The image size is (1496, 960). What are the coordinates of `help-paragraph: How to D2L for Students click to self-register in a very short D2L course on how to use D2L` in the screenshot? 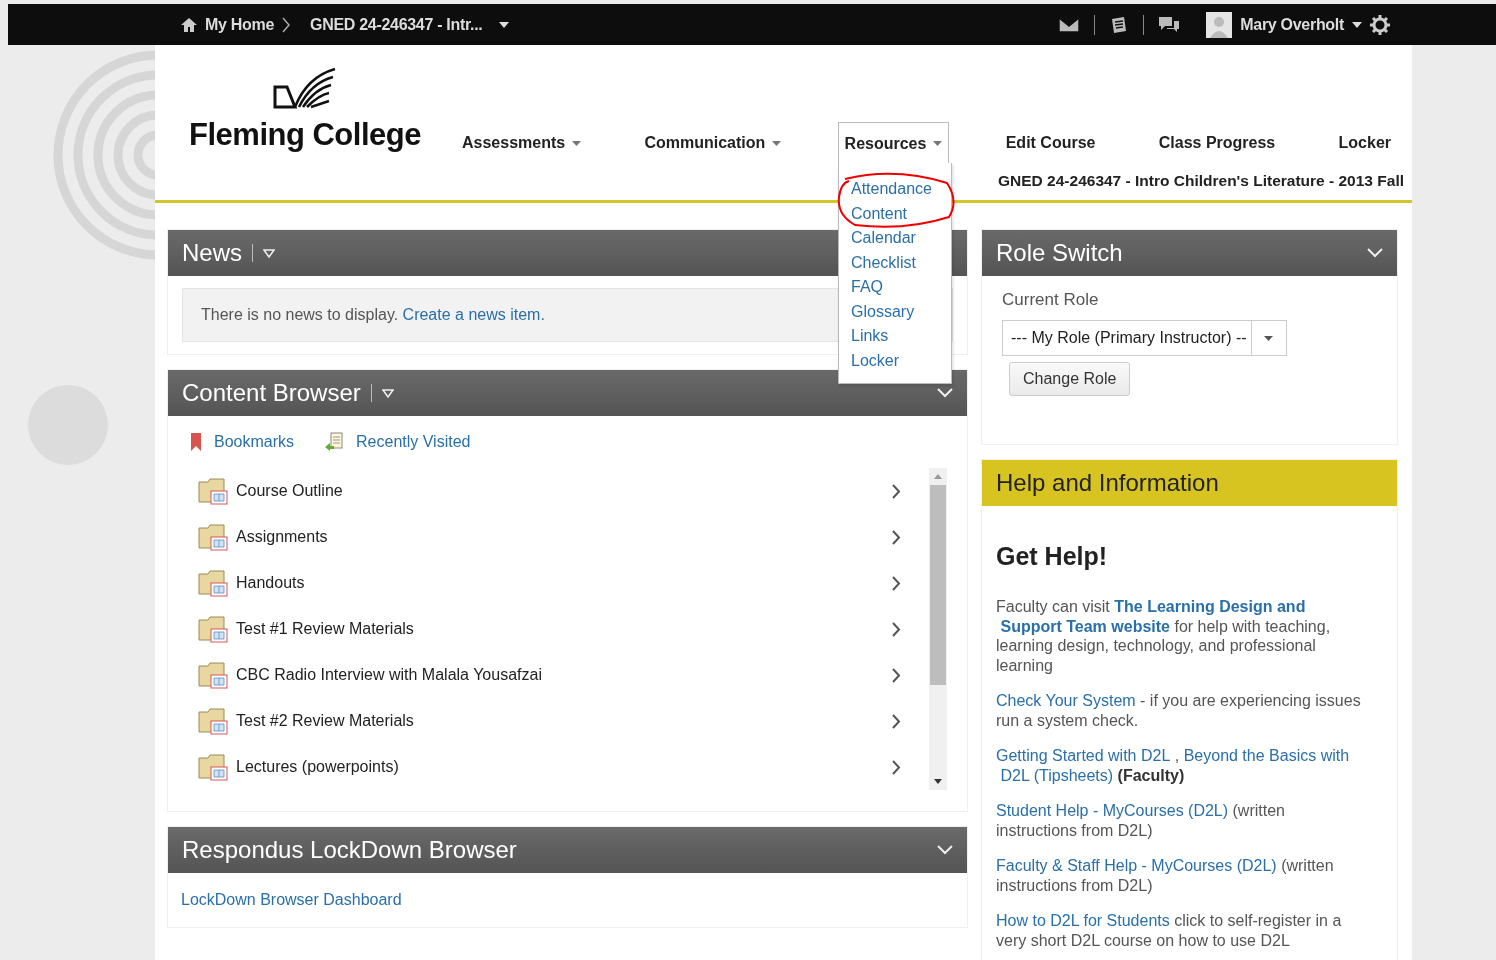 It's located at (1169, 930).